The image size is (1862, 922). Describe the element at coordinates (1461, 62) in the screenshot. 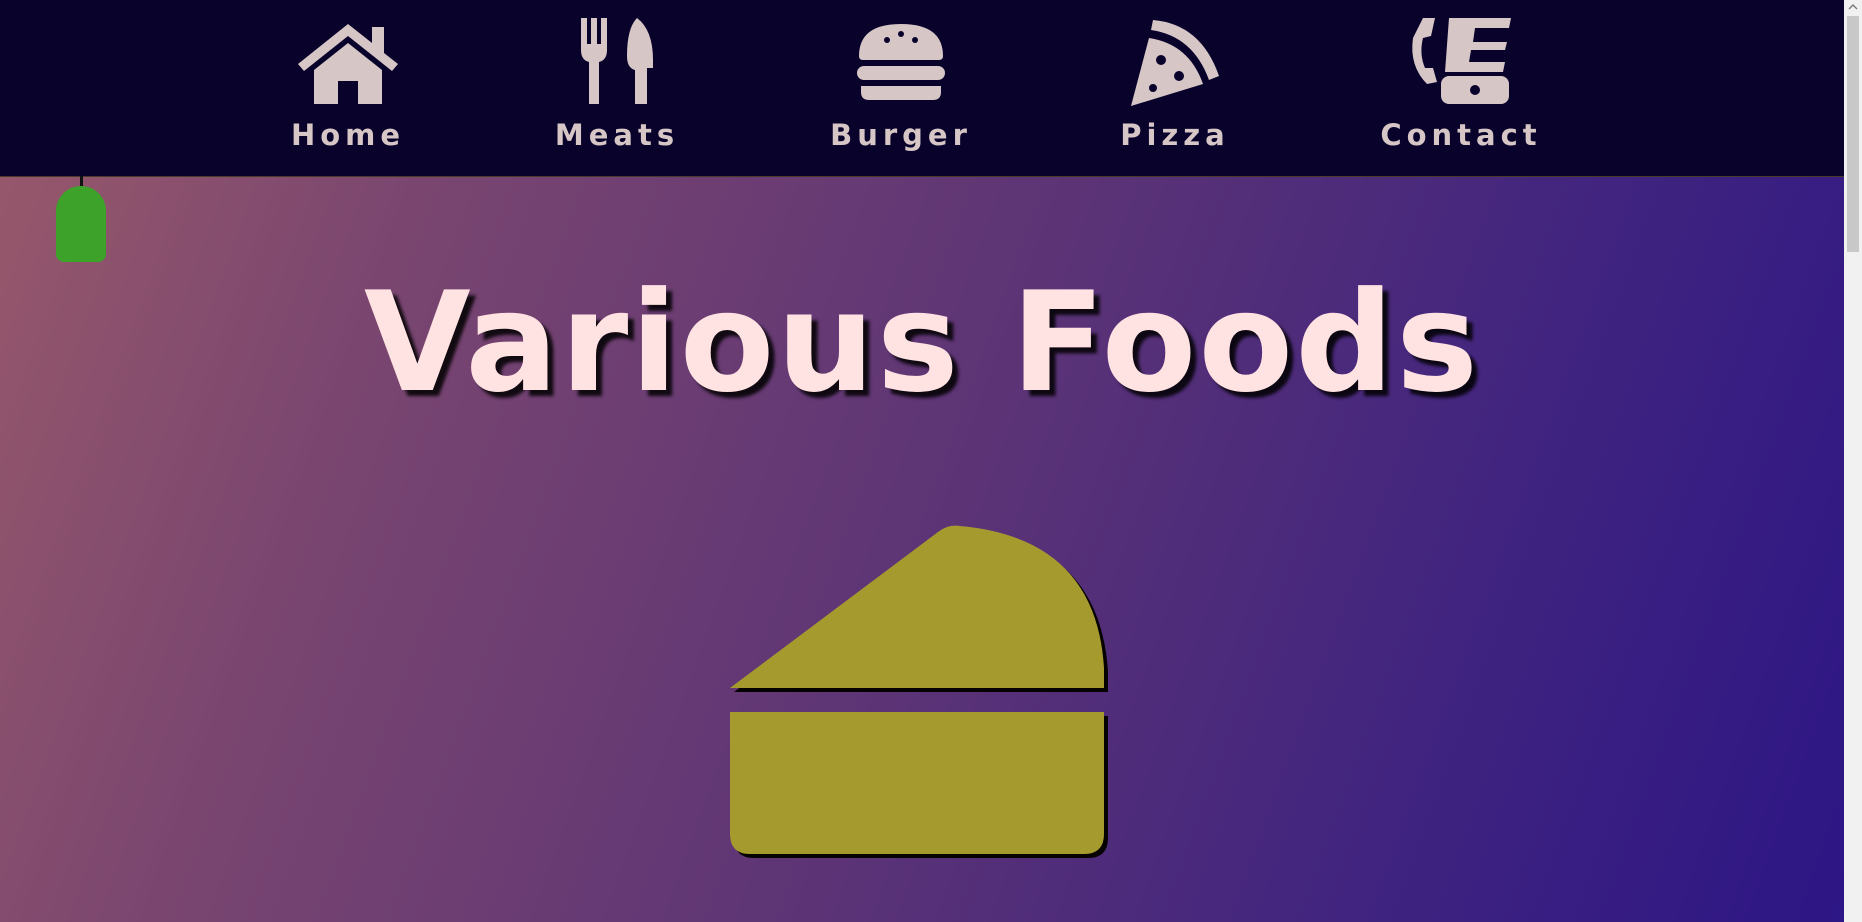

I see `phone-icon` at that location.